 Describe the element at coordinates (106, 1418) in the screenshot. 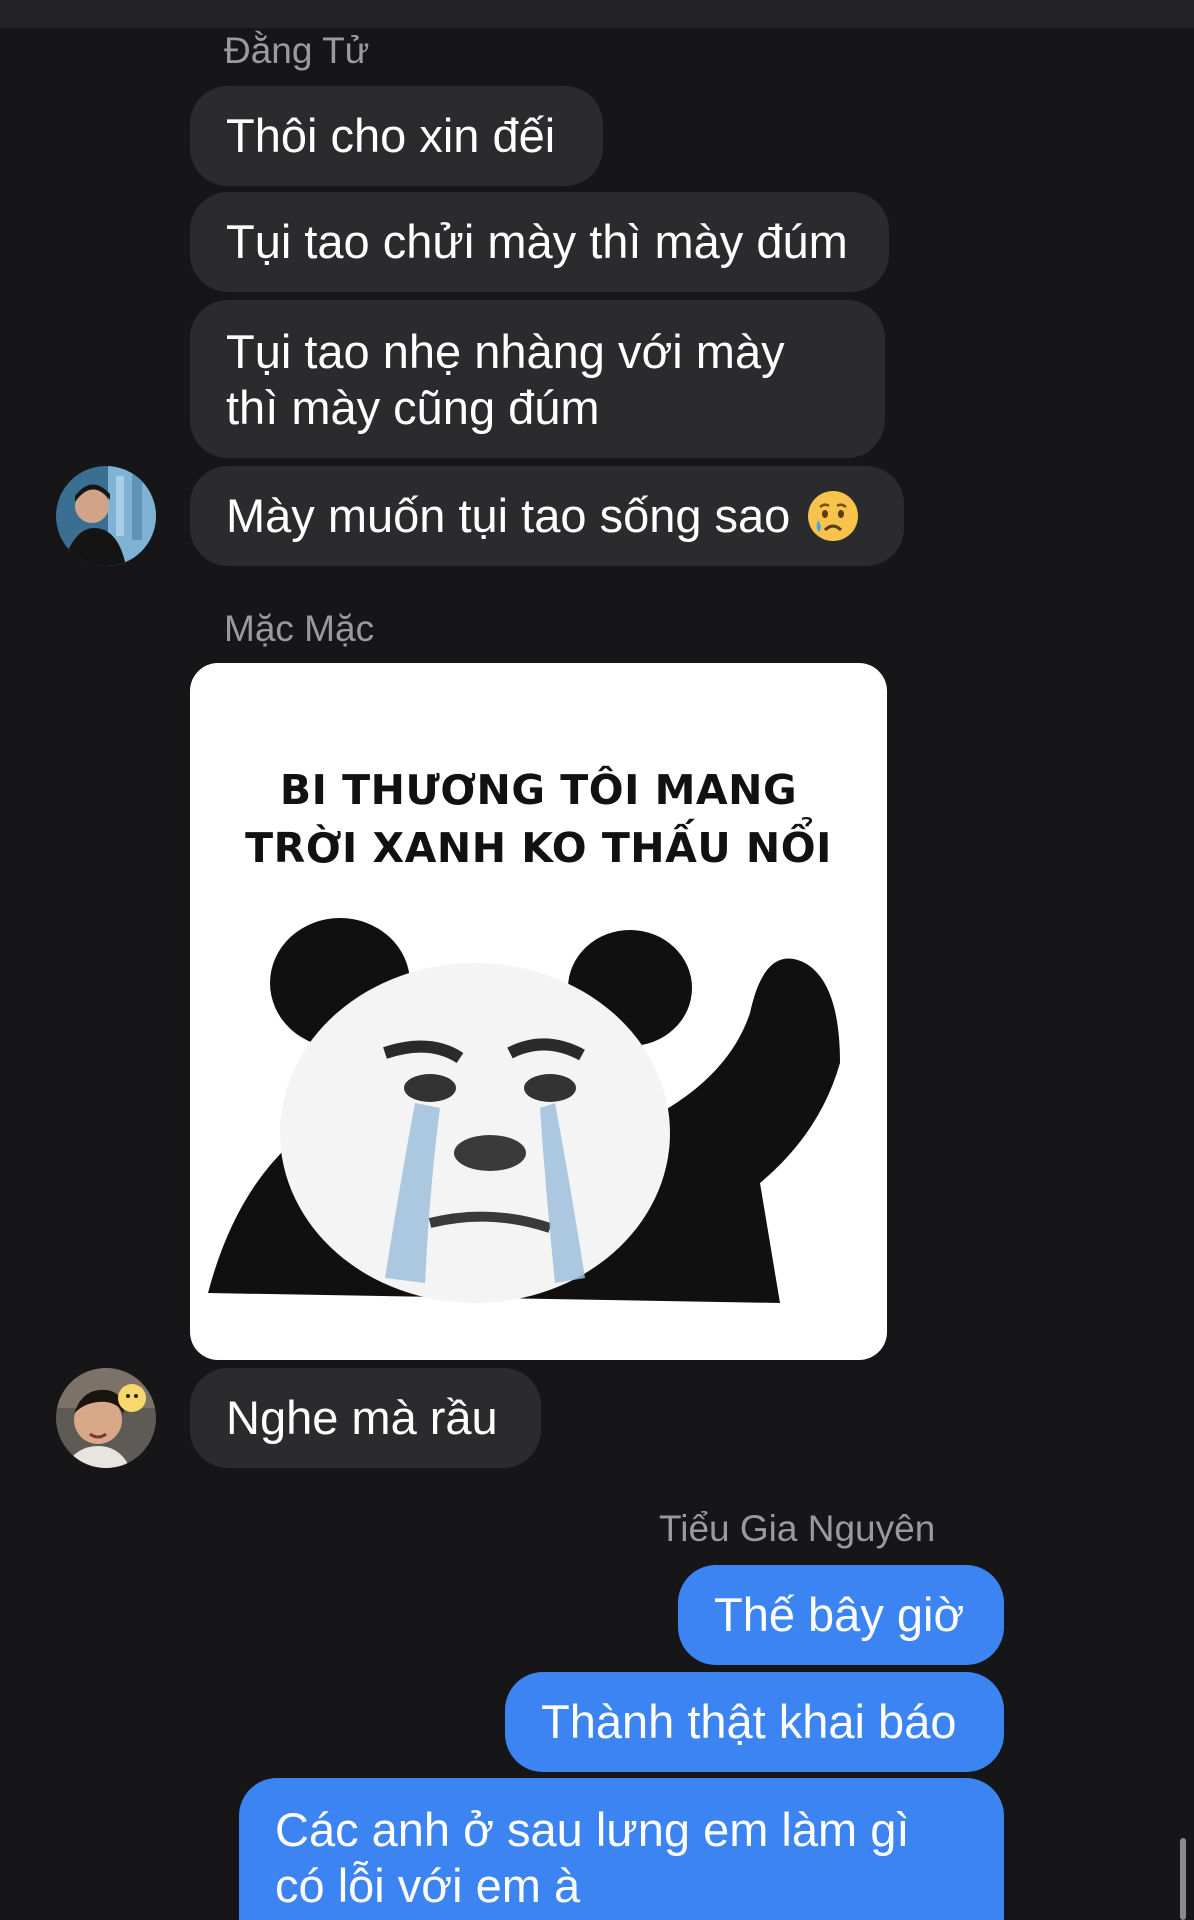

I see `avatar-mac-mac` at that location.